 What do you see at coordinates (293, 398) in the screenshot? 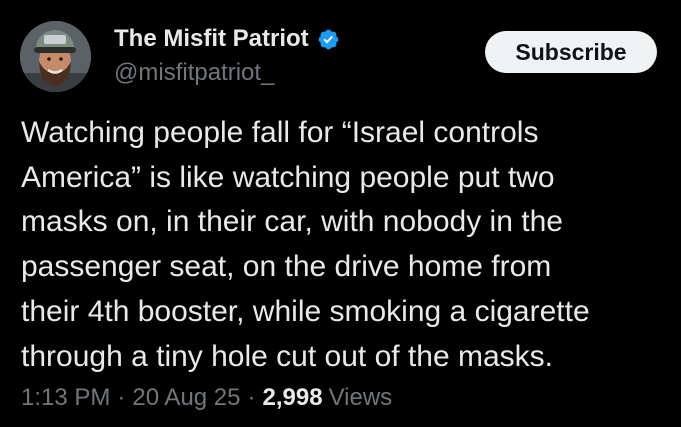
I see `views-count: 2,998` at bounding box center [293, 398].